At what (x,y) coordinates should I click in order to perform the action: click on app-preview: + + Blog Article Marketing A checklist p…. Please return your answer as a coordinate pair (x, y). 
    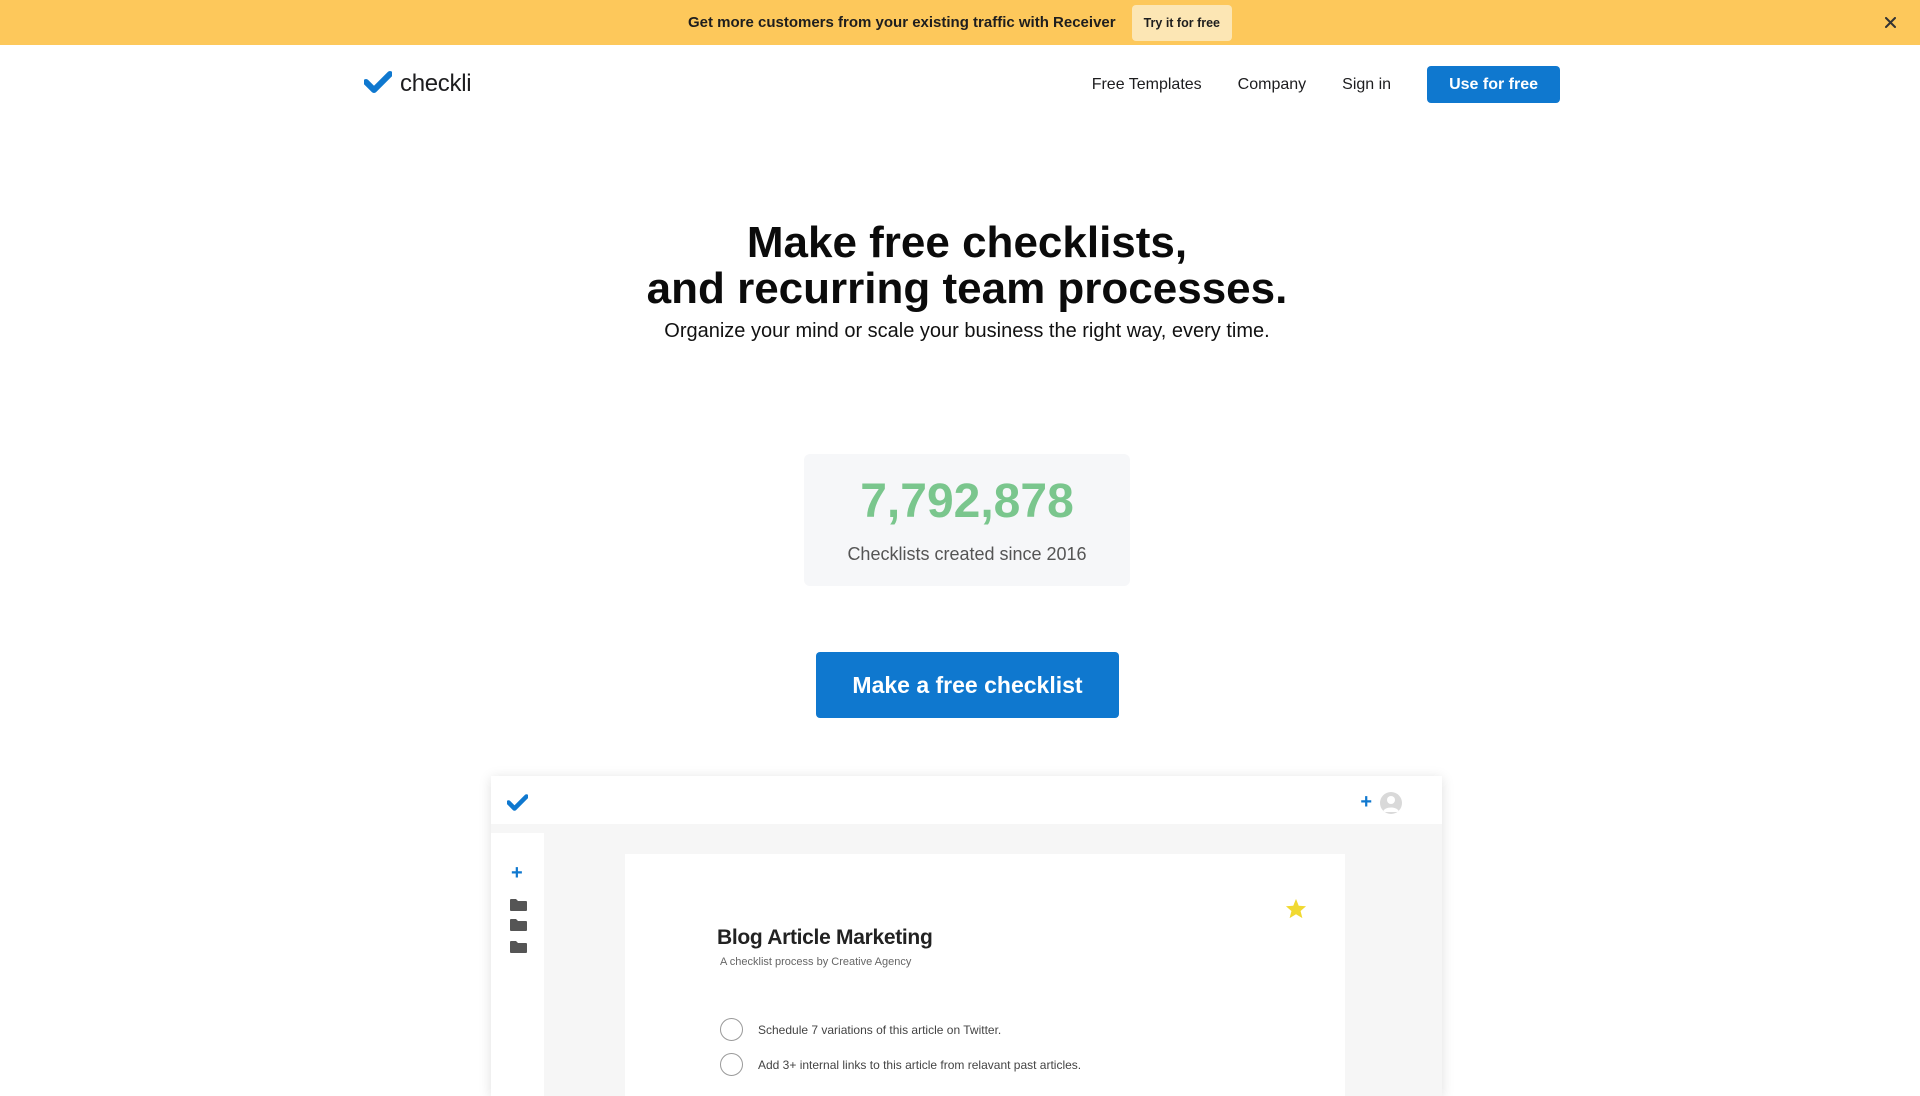
    Looking at the image, I should click on (966, 936).